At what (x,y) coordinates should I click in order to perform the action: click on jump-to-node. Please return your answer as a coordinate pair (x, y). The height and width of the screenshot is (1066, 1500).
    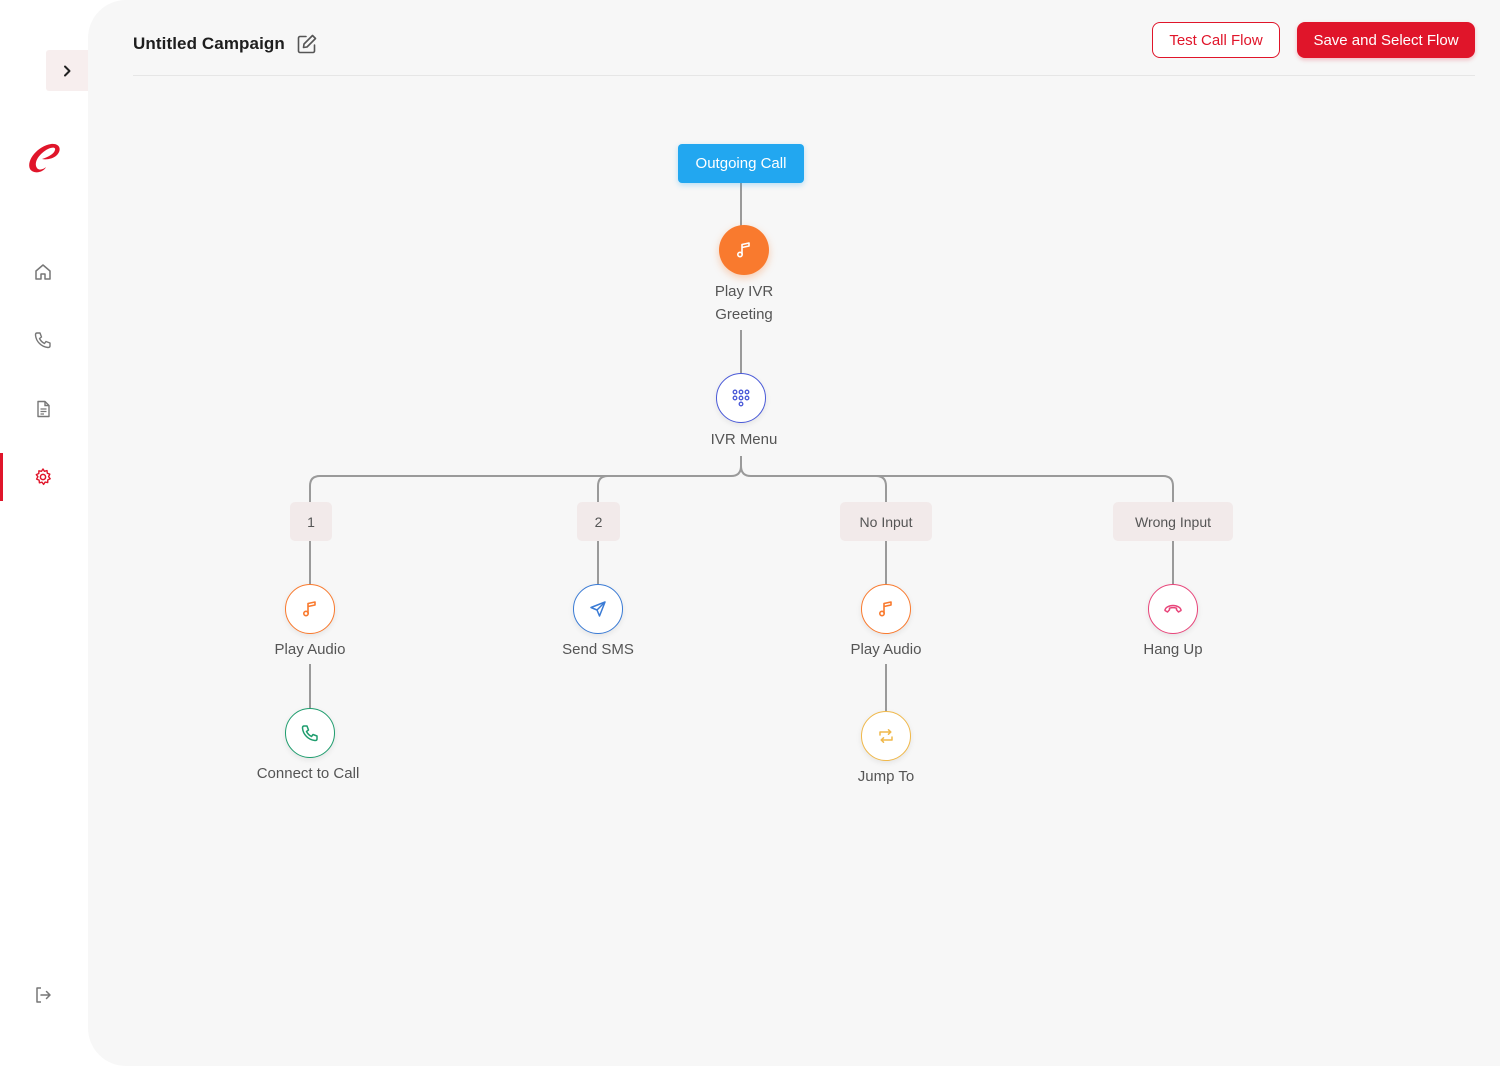
    Looking at the image, I should click on (886, 736).